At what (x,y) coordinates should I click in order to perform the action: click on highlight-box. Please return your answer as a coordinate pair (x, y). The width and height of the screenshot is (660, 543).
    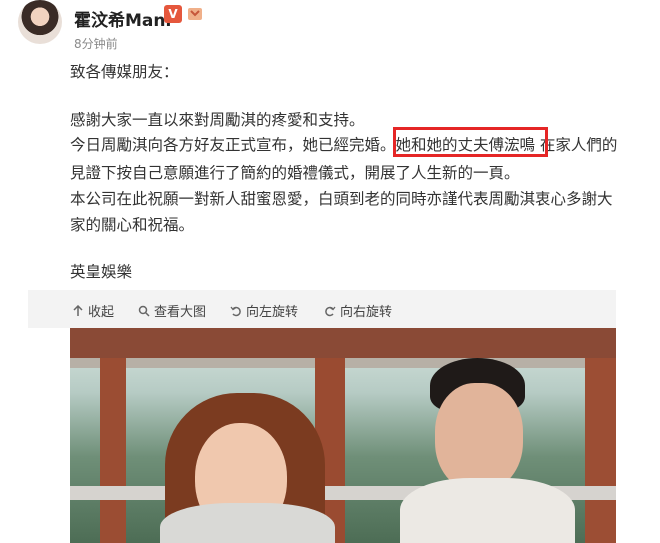
    Looking at the image, I should click on (470, 142).